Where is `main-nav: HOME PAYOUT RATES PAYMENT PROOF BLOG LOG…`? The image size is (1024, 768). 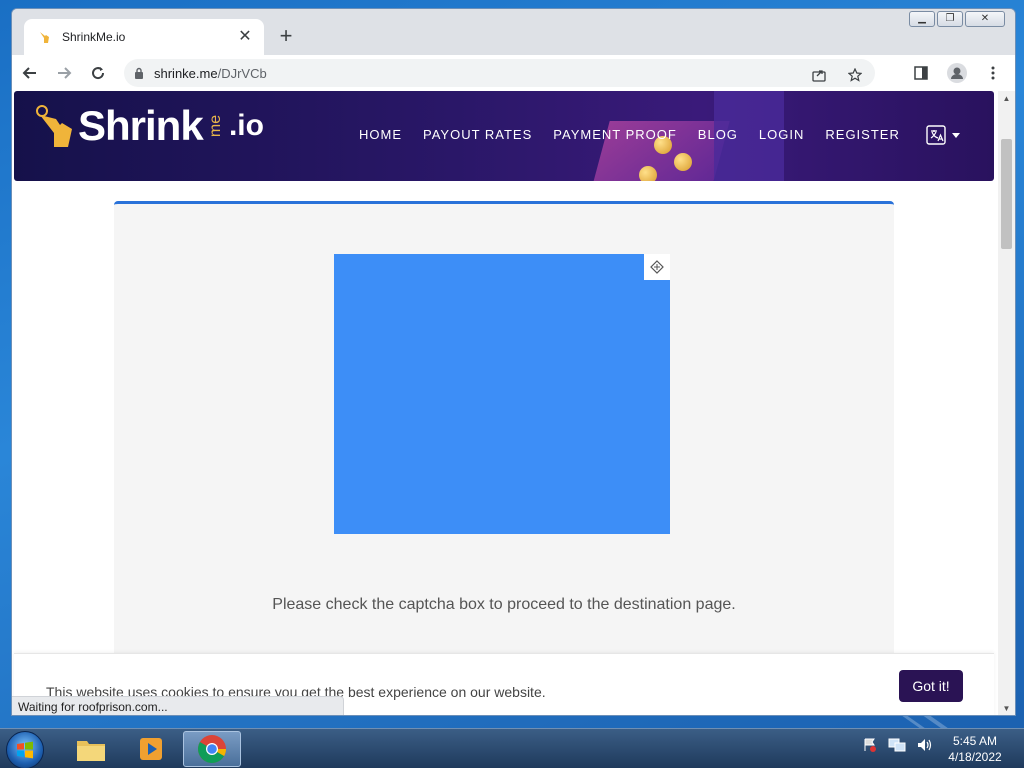 main-nav: HOME PAYOUT RATES PAYMENT PROOF BLOG LOG… is located at coordinates (629, 134).